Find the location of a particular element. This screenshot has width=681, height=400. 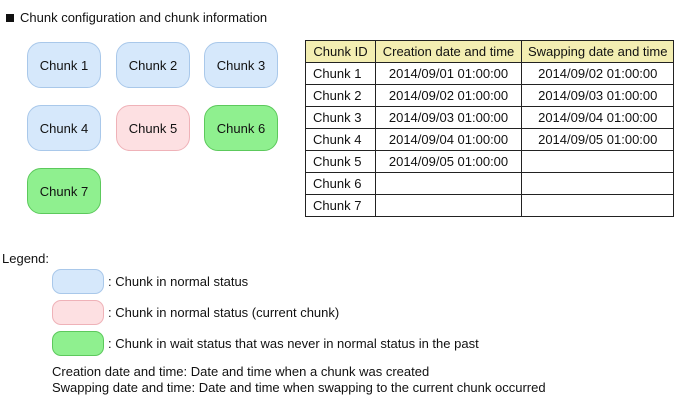

chunk-box-7: Chunk 7 is located at coordinates (64, 191).